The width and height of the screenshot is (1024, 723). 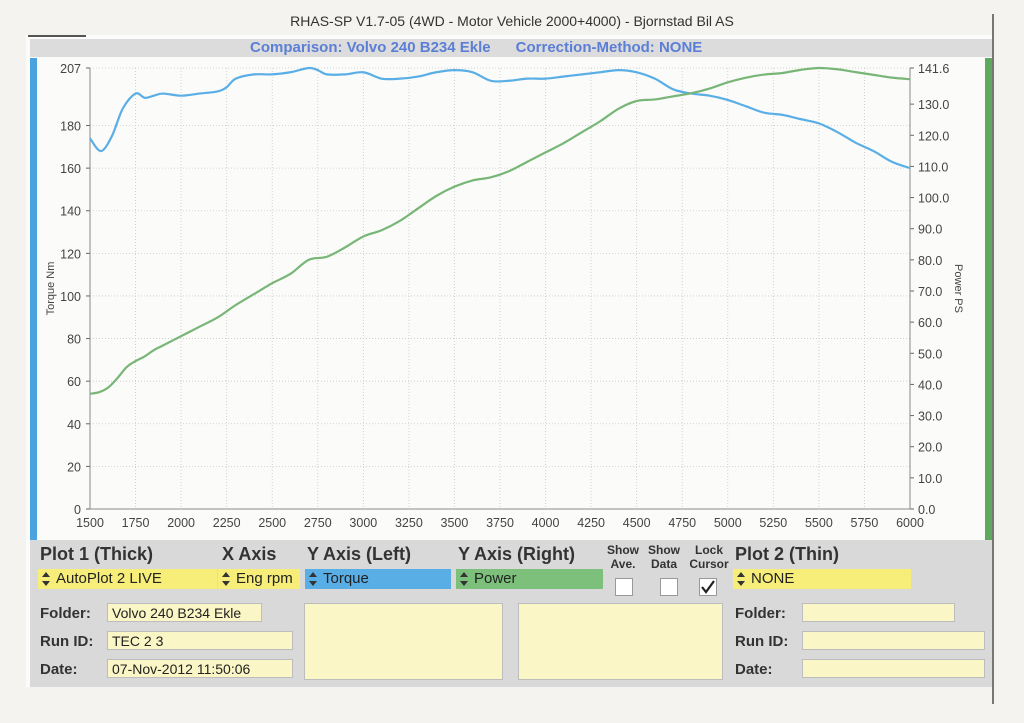 What do you see at coordinates (529, 579) in the screenshot?
I see `y-right-select: Power` at bounding box center [529, 579].